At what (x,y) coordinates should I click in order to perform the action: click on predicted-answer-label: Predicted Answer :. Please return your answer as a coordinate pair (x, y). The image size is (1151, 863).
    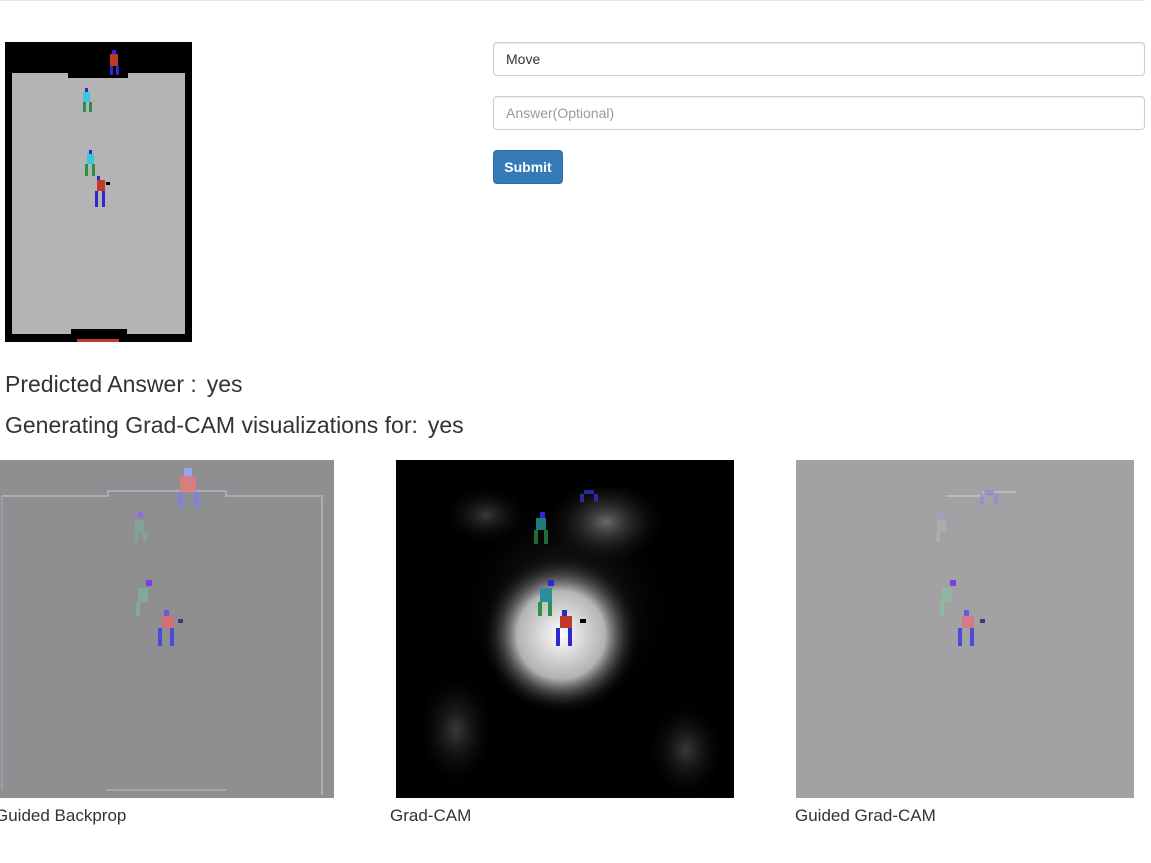
    Looking at the image, I should click on (101, 384).